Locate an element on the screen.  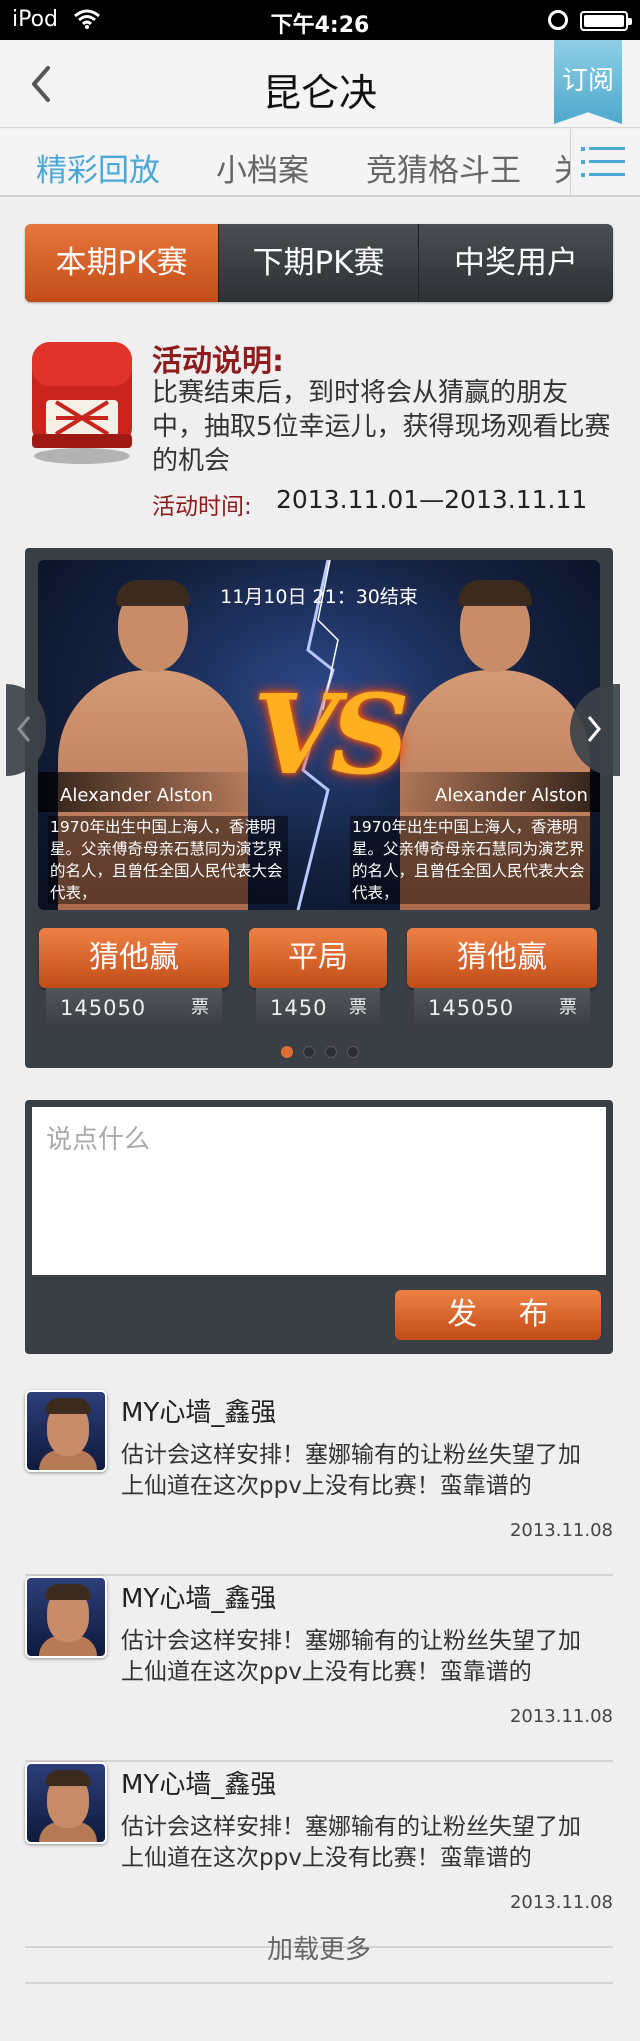
tab-highlights: 精彩回放 is located at coordinates (98, 167).